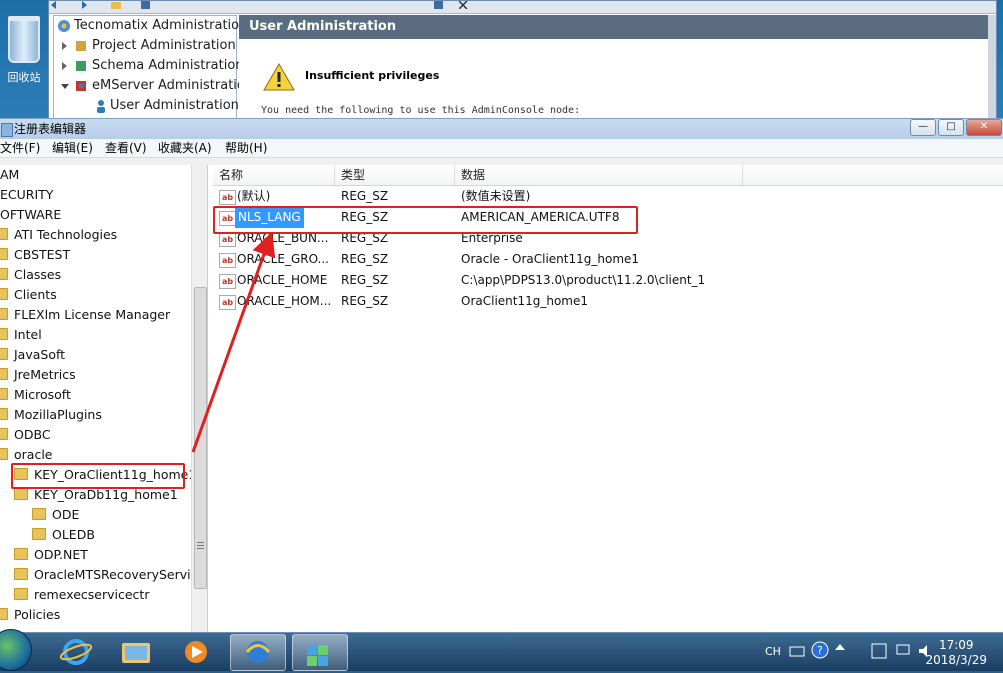 This screenshot has width=1003, height=673. Describe the element at coordinates (879, 651) in the screenshot. I see `tray-app-icon` at that location.